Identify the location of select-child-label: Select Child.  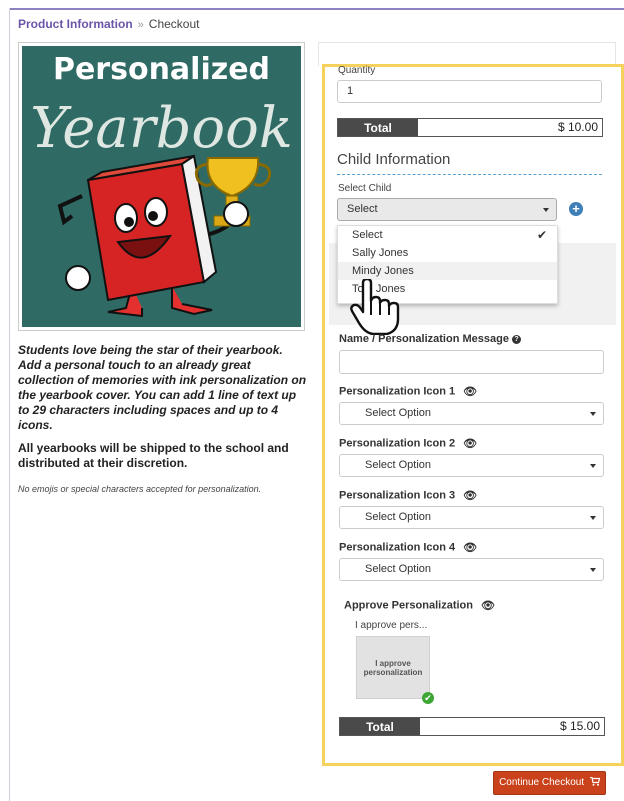
(365, 188).